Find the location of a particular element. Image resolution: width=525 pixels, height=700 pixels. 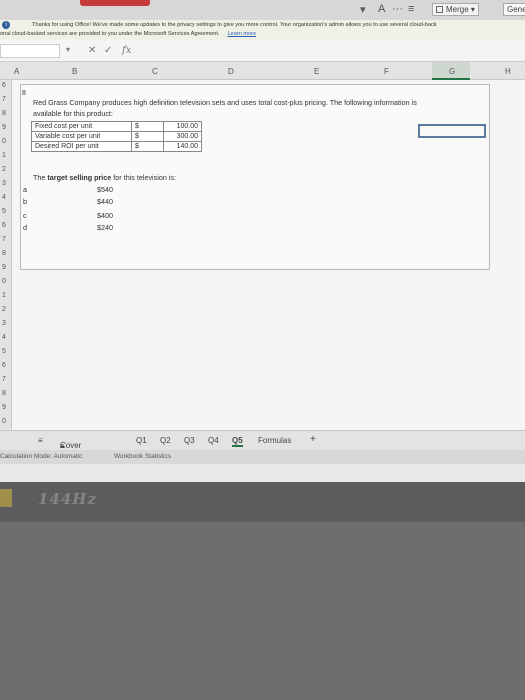

option-letter-d: d is located at coordinates (25, 227).